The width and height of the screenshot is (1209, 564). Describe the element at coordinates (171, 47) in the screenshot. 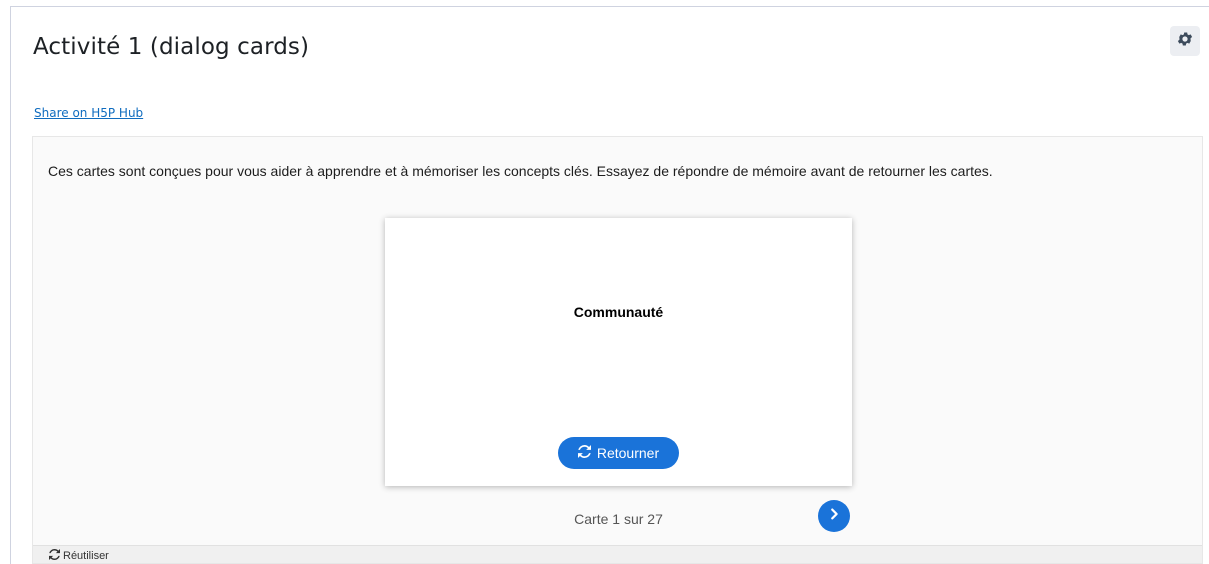

I see `page-title: Activité 1 (dialog cards)` at that location.